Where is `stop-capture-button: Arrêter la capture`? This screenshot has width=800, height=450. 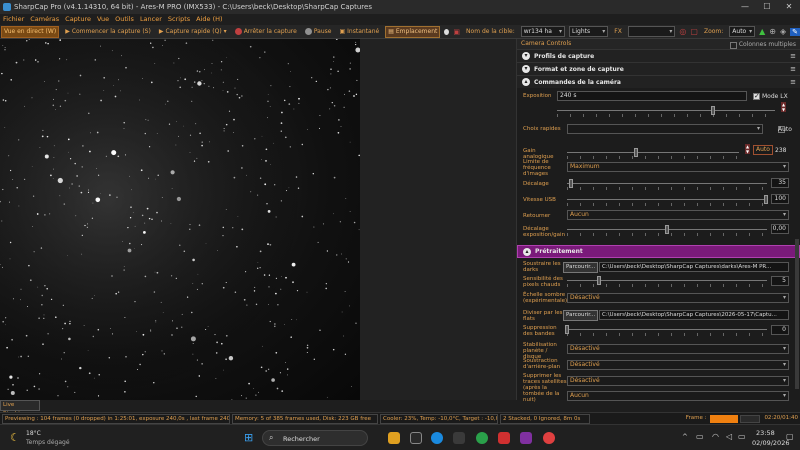
stop-capture-button: Arrêter la capture is located at coordinates (266, 32).